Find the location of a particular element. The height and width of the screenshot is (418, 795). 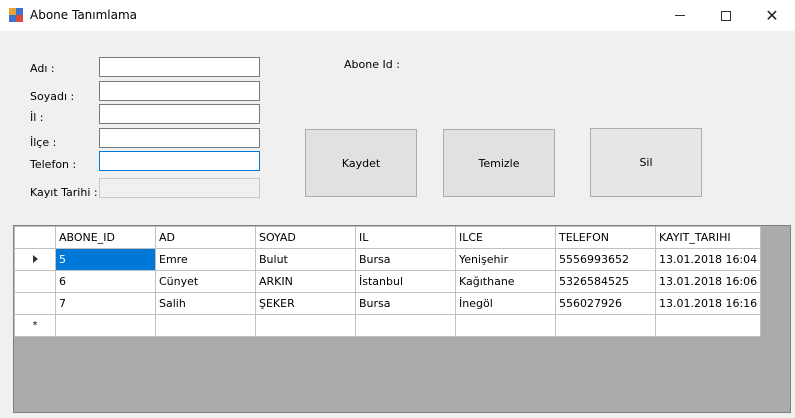

soyad-label: Soyadı : is located at coordinates (52, 96).